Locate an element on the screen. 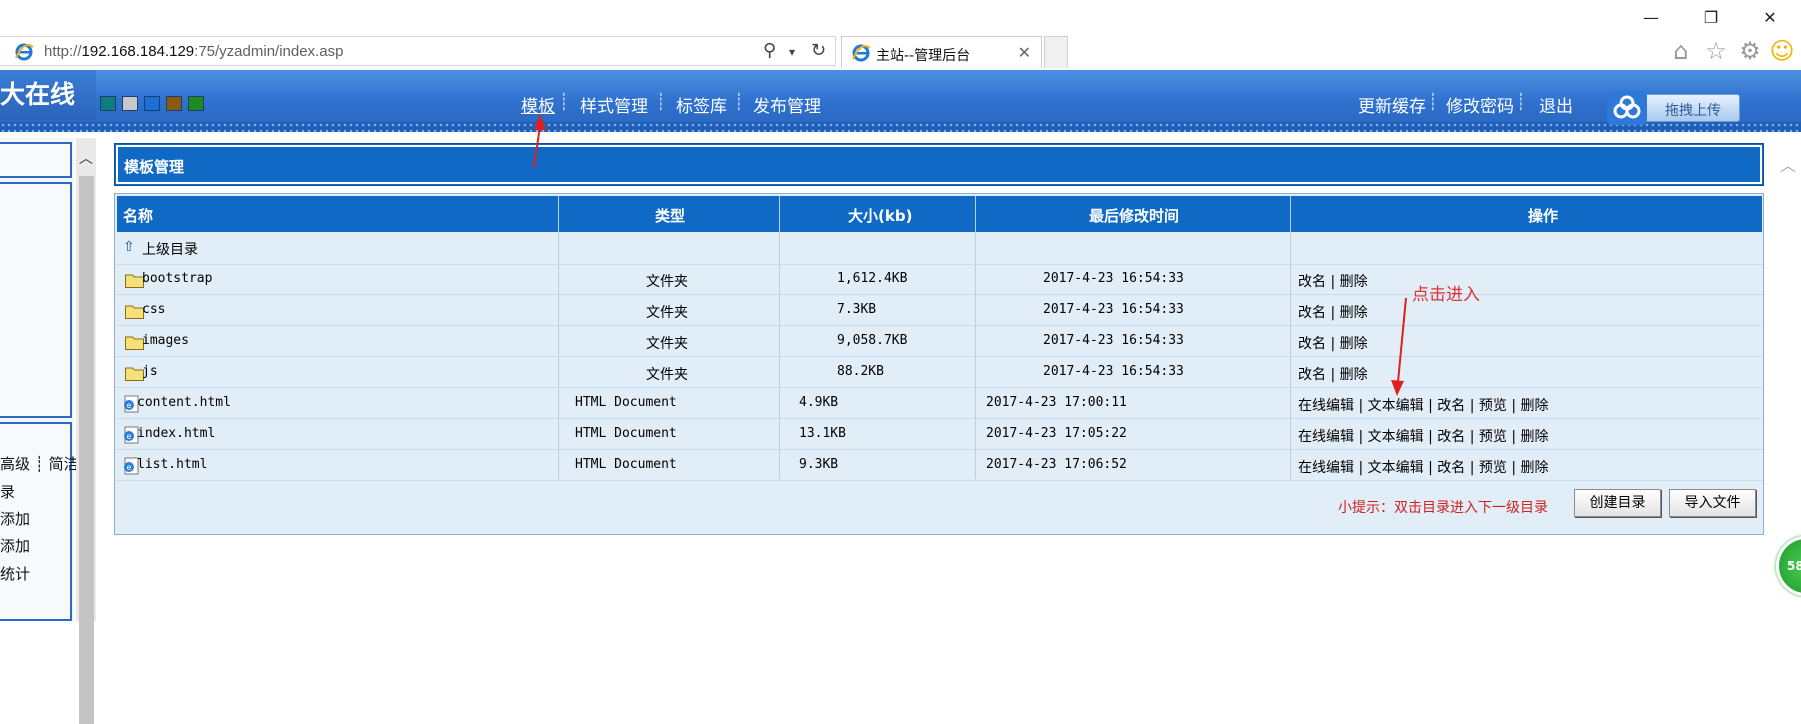 The image size is (1801, 724). annotation-label: 点击进入 is located at coordinates (1446, 295).